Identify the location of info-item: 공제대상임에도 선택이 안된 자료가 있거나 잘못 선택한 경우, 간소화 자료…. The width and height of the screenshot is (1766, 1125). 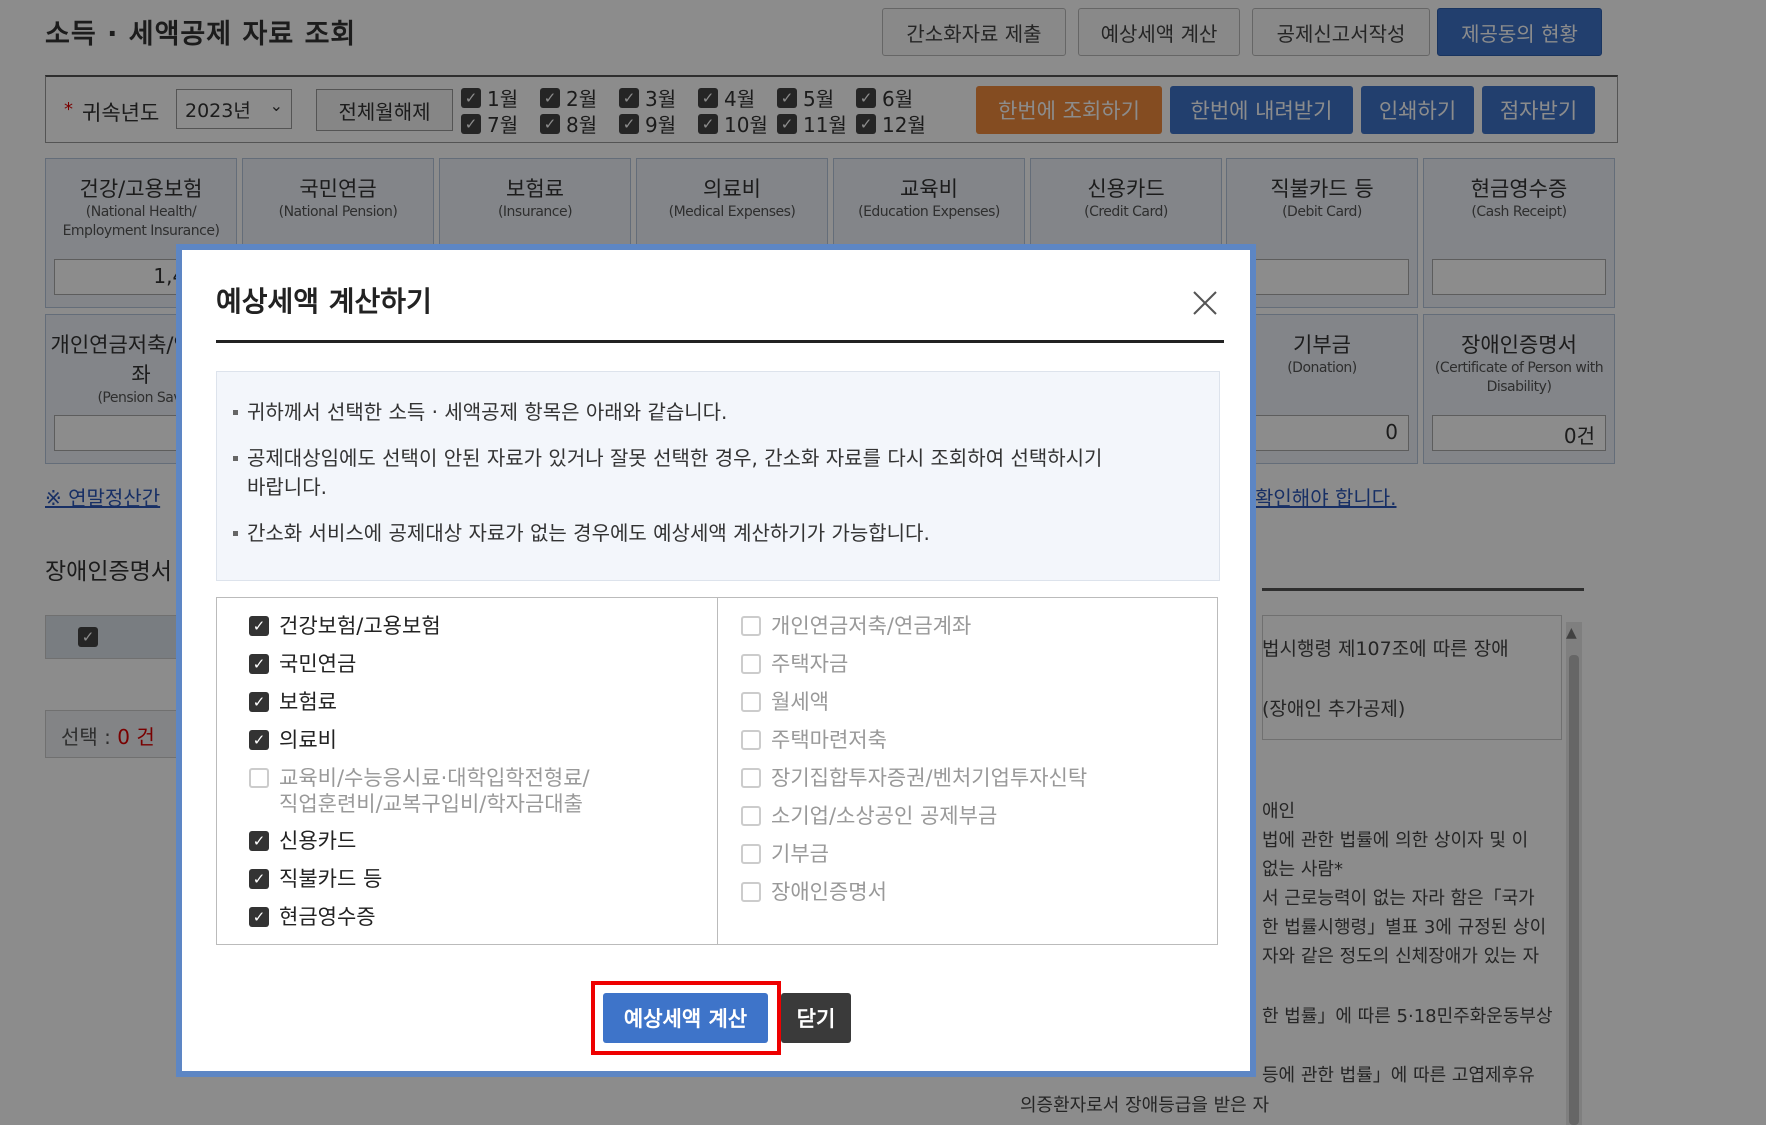
(667, 458).